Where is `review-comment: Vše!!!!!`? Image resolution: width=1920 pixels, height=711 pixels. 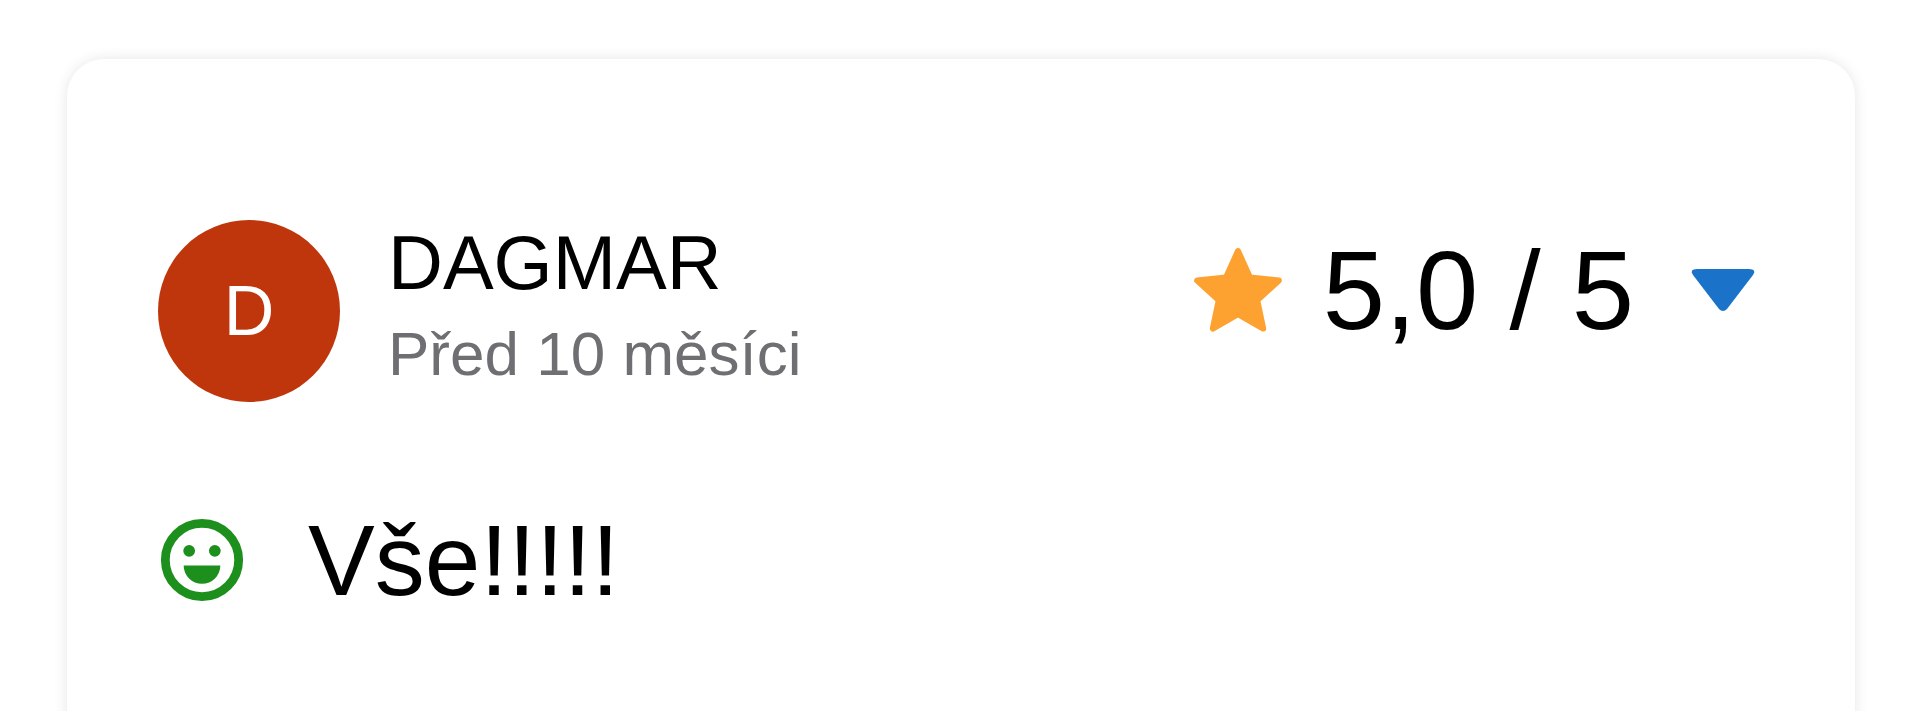 review-comment: Vše!!!!! is located at coordinates (464, 560).